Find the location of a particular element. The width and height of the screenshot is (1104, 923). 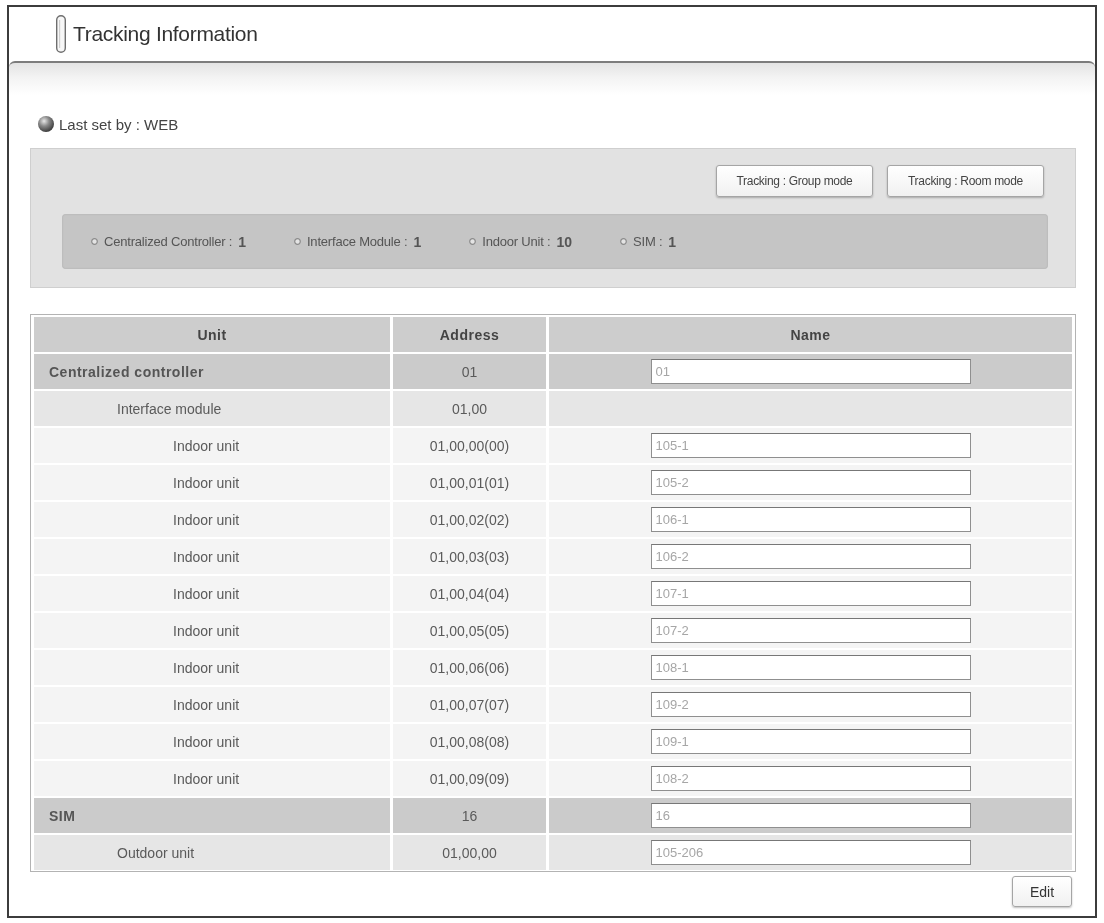

address-cell: 01,00,07(07) is located at coordinates (469, 704).